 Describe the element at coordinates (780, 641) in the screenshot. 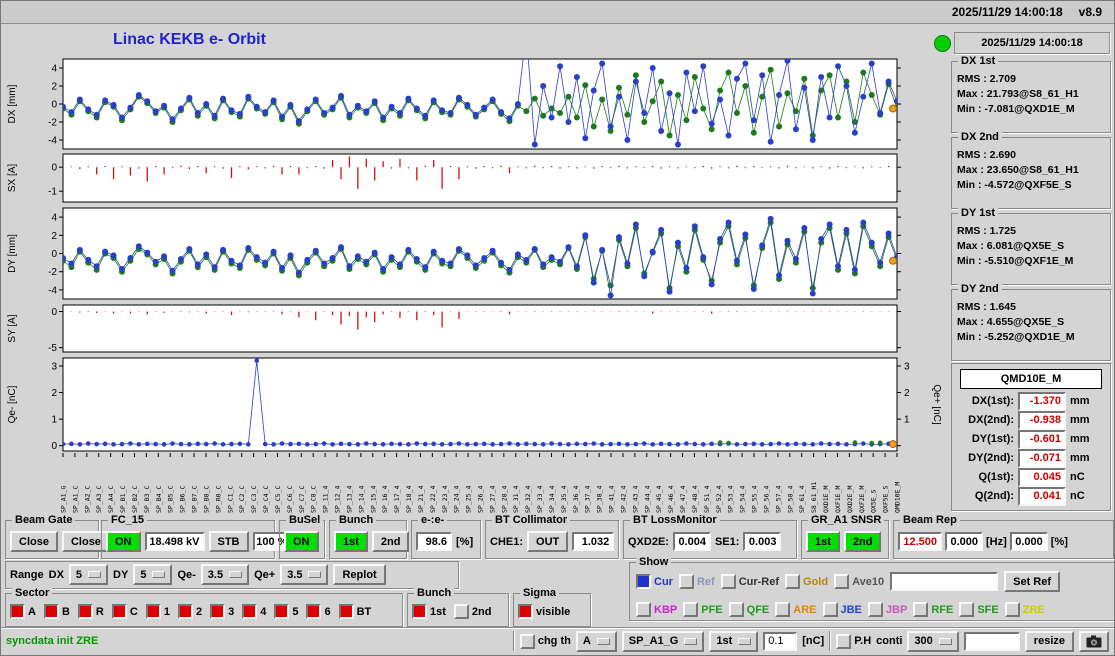

I see `threshold-input` at that location.